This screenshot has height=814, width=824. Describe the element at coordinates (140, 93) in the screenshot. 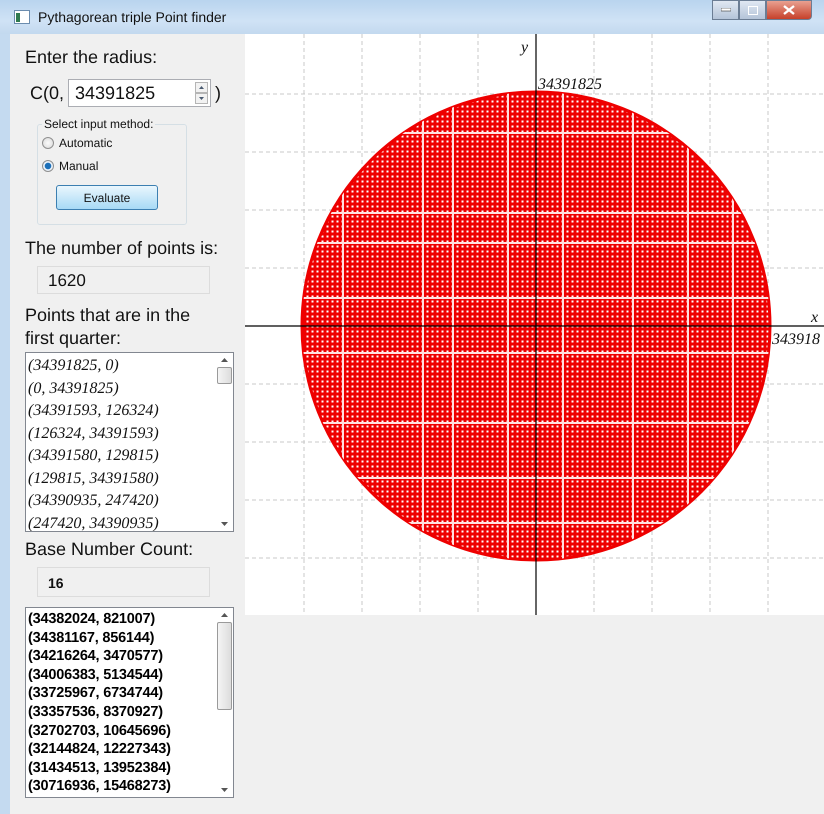

I see `radius-input: 34391825` at that location.